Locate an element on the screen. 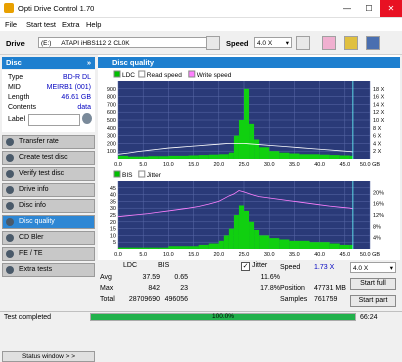 Image resolution: width=402 pixels, height=362 pixels. y-tick-label: 300 is located at coordinates (111, 137).